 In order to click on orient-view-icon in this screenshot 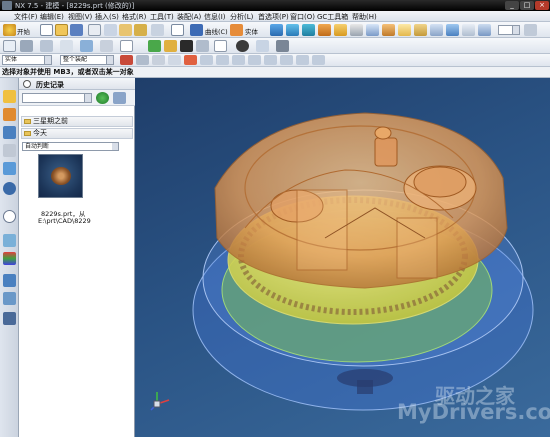, I will do `click(220, 46)`.